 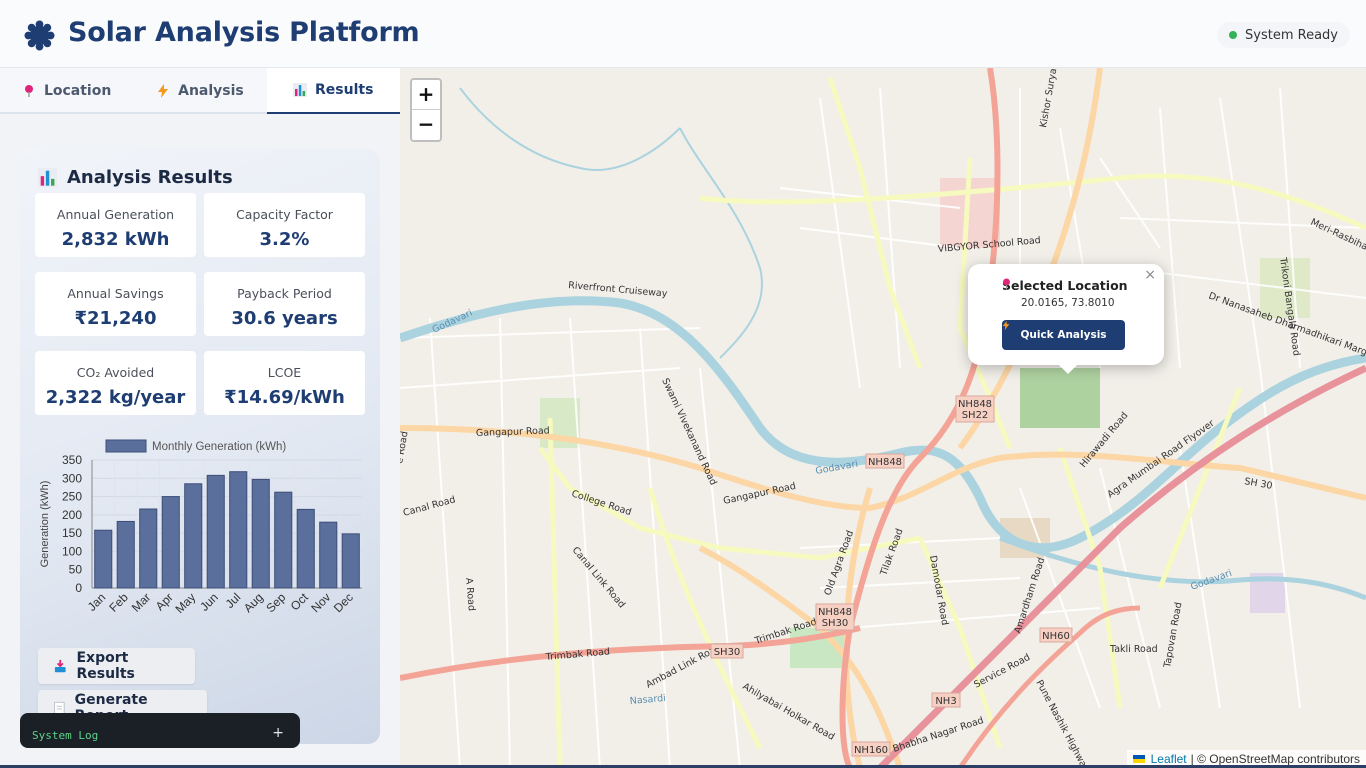 What do you see at coordinates (683, 34) in the screenshot?
I see `app-header: Solar Analysis Platform System Ready` at bounding box center [683, 34].